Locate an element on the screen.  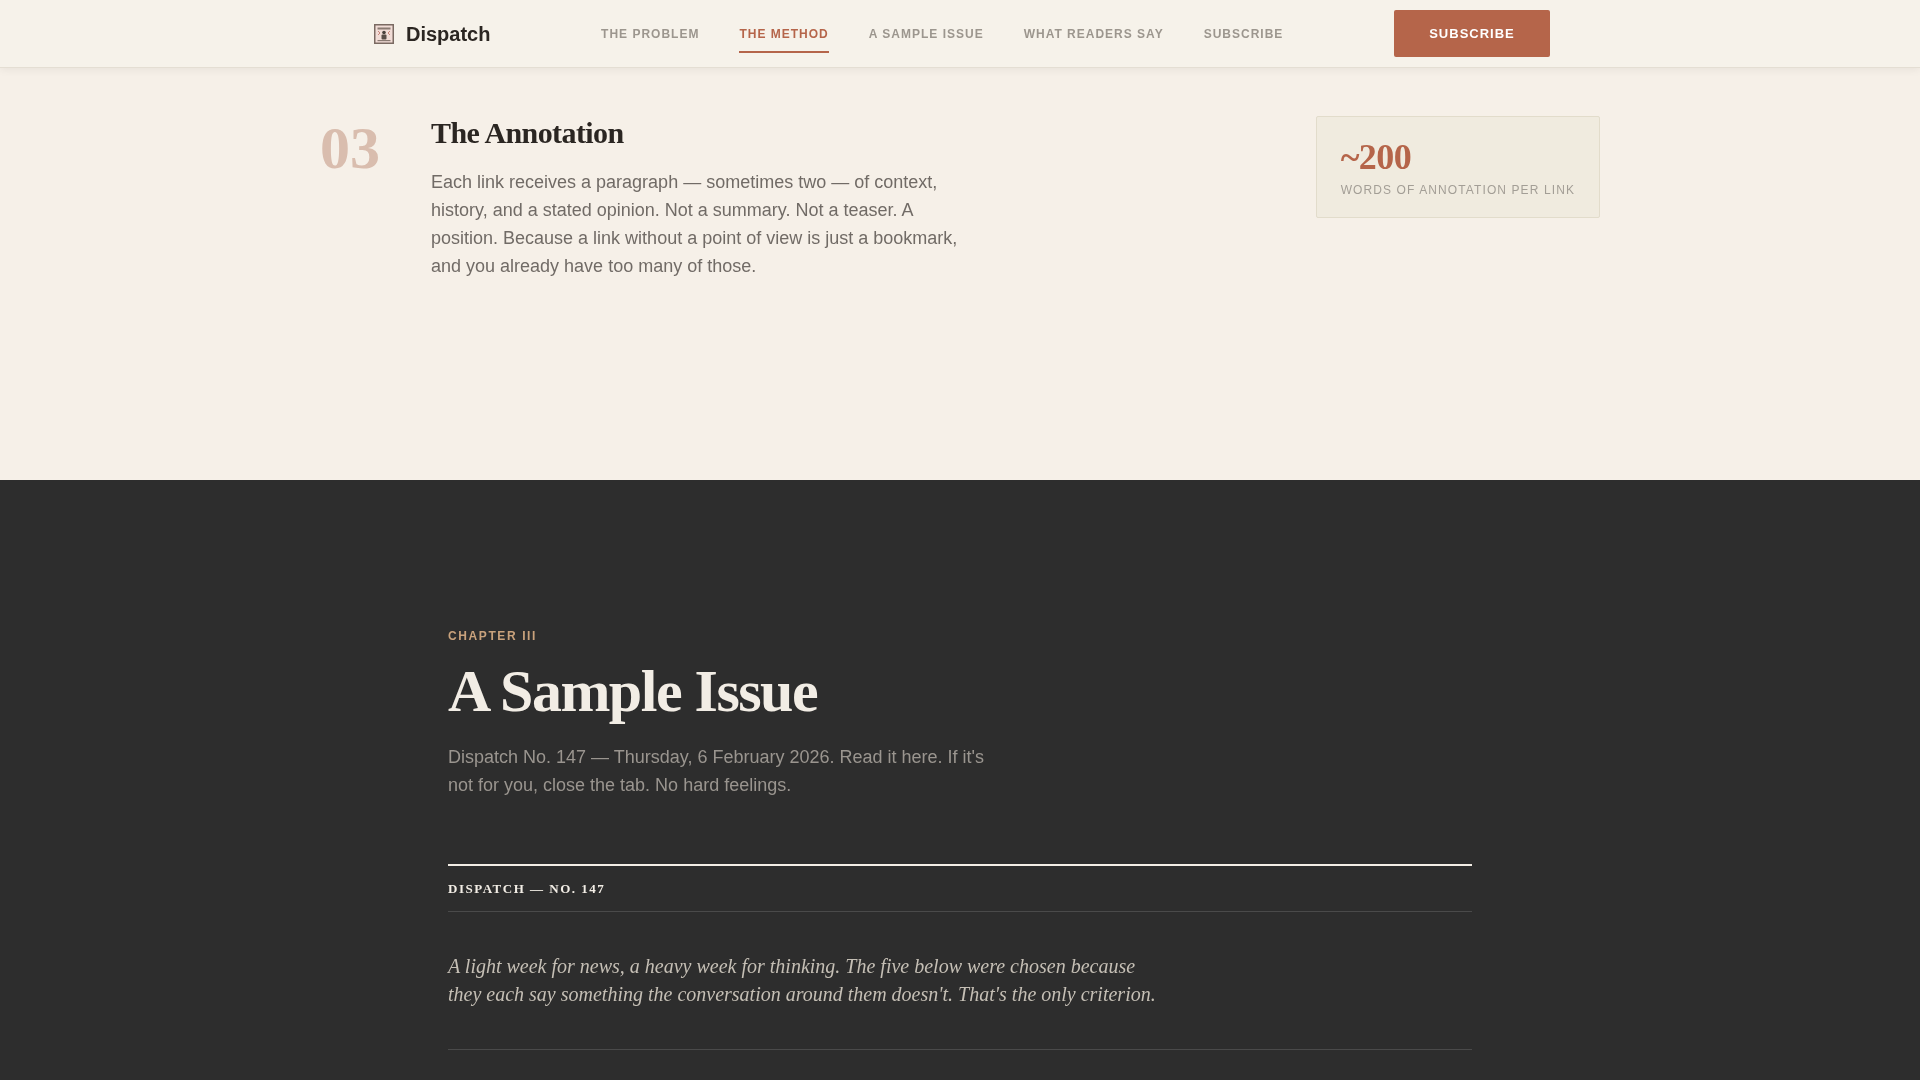
nav-link: THE METHOD is located at coordinates (784, 38).